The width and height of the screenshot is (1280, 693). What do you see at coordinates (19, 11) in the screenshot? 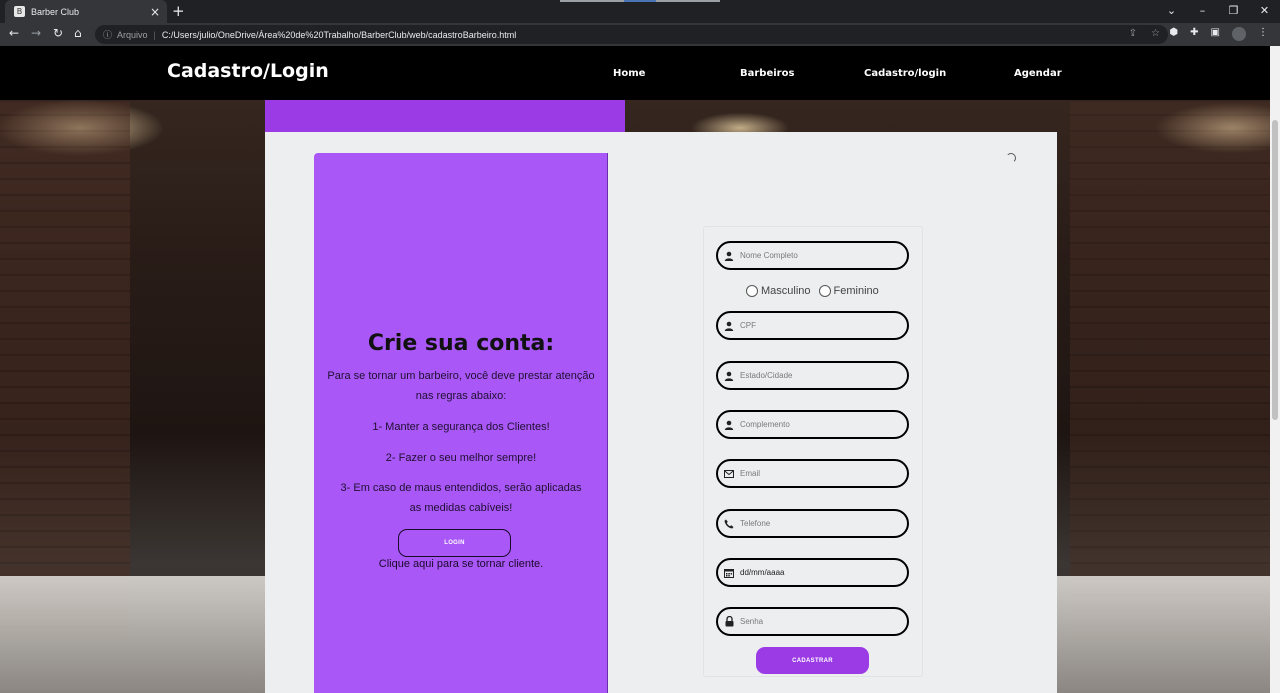
I see `favicon-icon: B` at bounding box center [19, 11].